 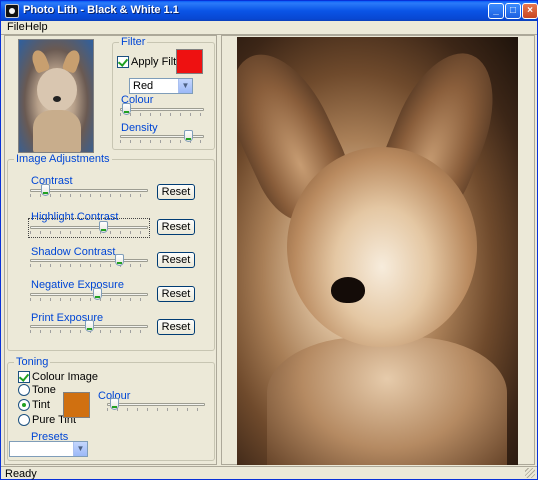 What do you see at coordinates (89, 191) in the screenshot?
I see `contrast-slider` at bounding box center [89, 191].